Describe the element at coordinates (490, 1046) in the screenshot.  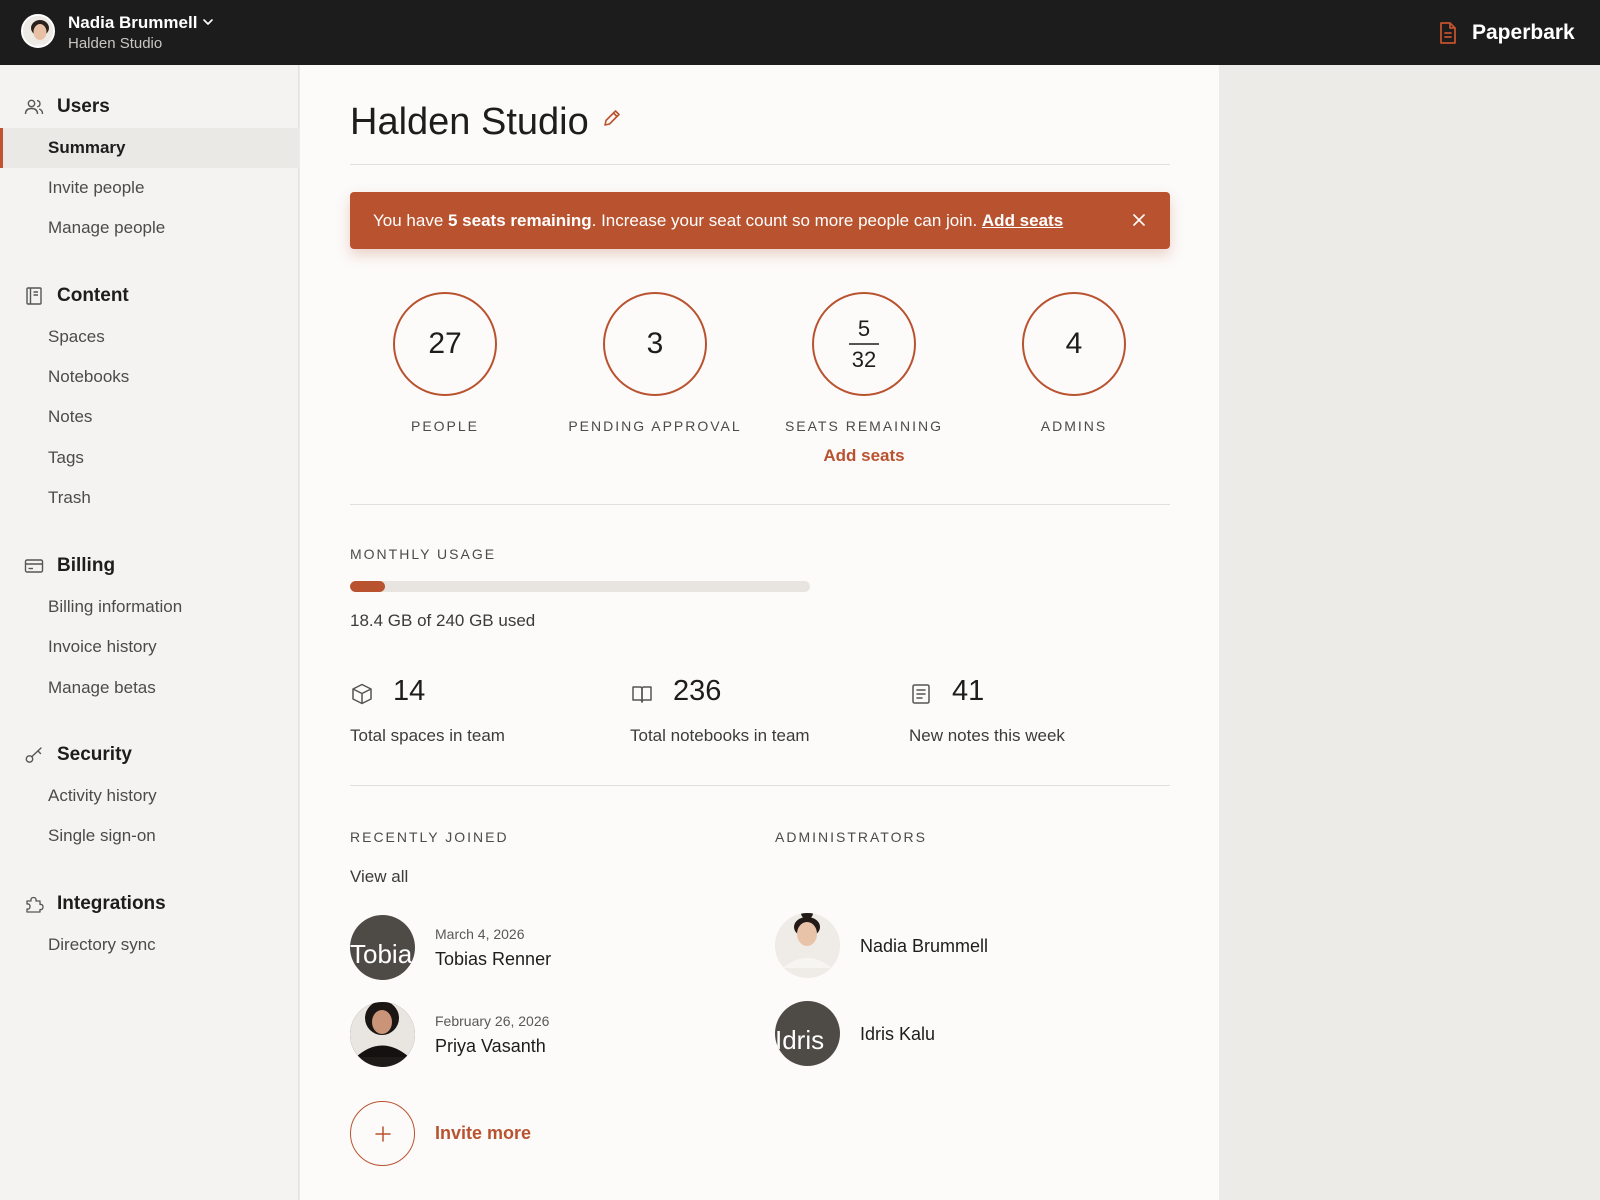
I see `person-name: Priya Vasanth` at that location.